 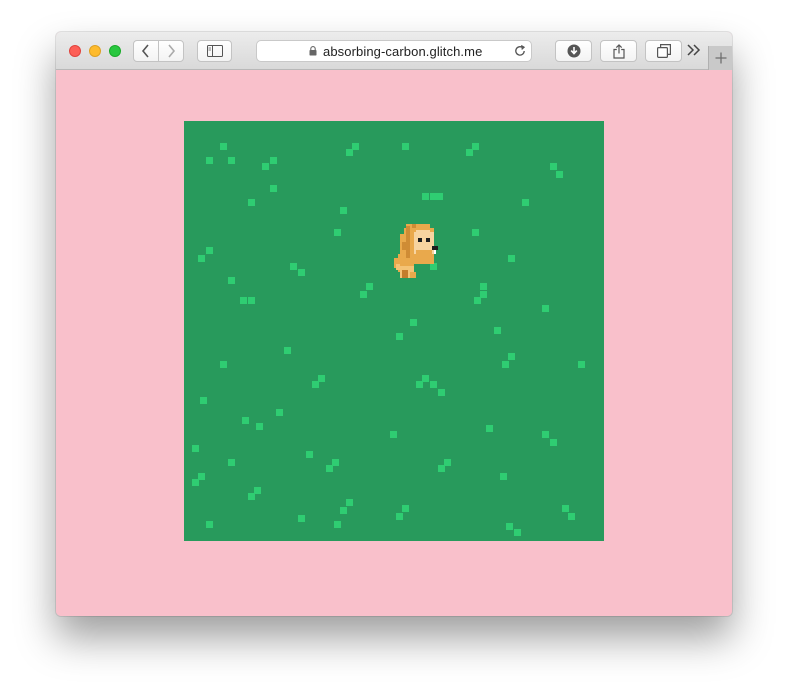 I want to click on downloads-button, so click(x=573, y=51).